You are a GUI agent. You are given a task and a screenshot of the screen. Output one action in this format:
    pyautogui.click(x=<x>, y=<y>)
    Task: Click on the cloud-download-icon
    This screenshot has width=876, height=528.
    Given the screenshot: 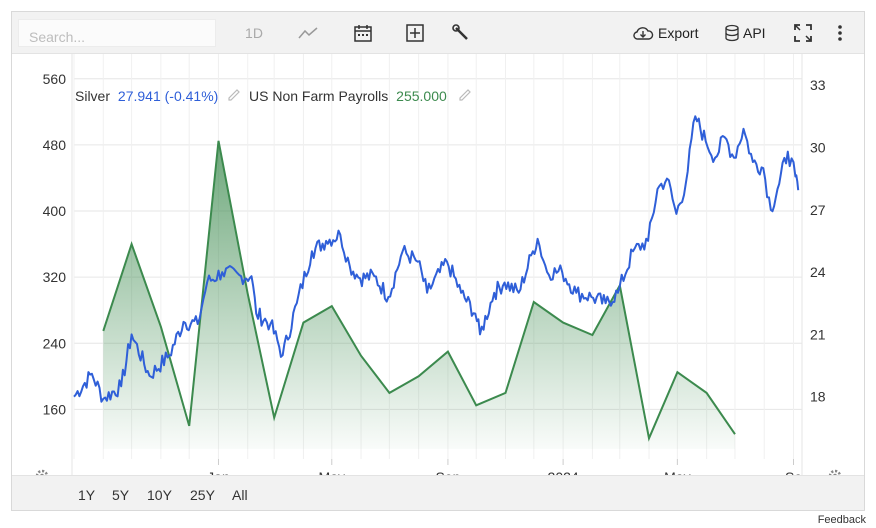 What is the action you would take?
    pyautogui.click(x=643, y=33)
    